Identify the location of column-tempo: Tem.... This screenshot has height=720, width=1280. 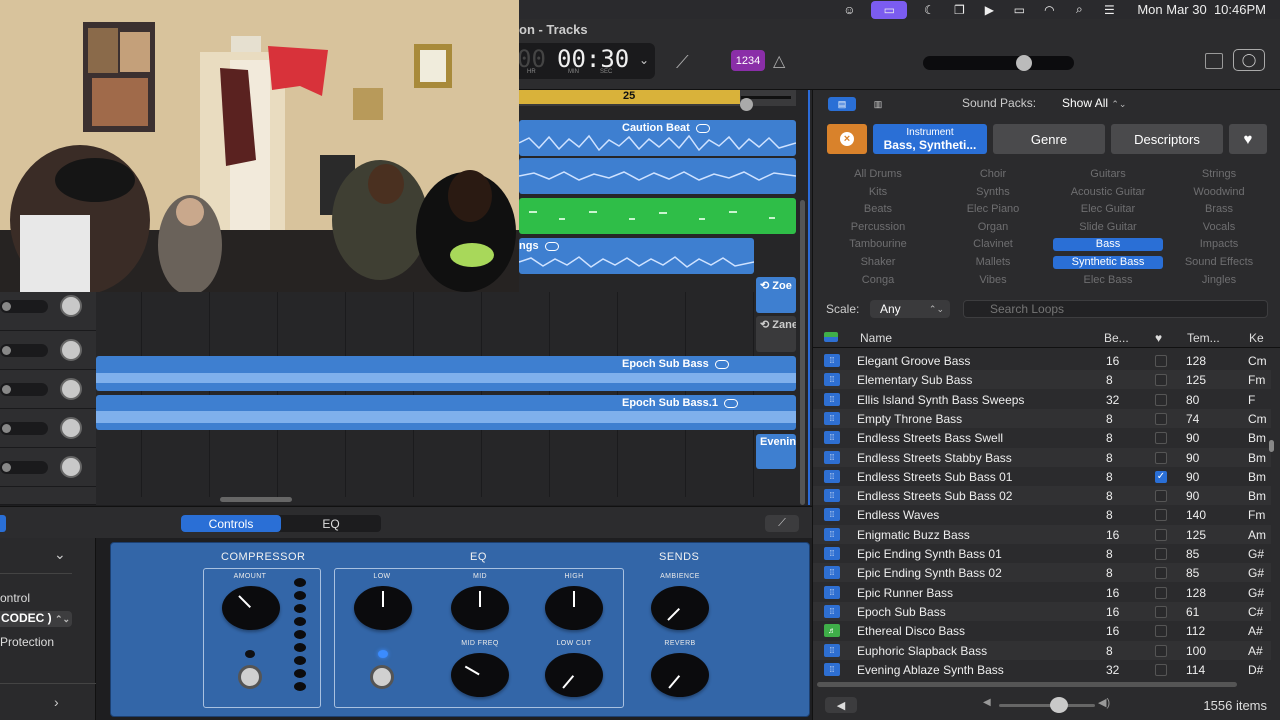
(1203, 338).